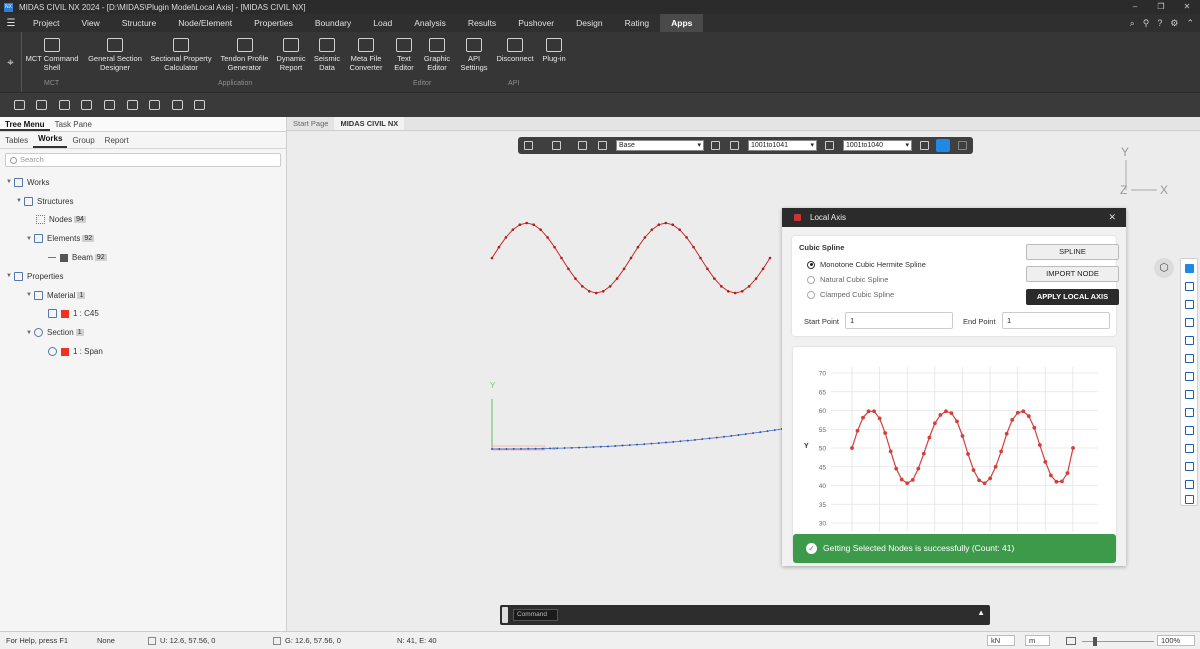 This screenshot has height=649, width=1200. I want to click on select-plane-icon, so click(1189, 322).